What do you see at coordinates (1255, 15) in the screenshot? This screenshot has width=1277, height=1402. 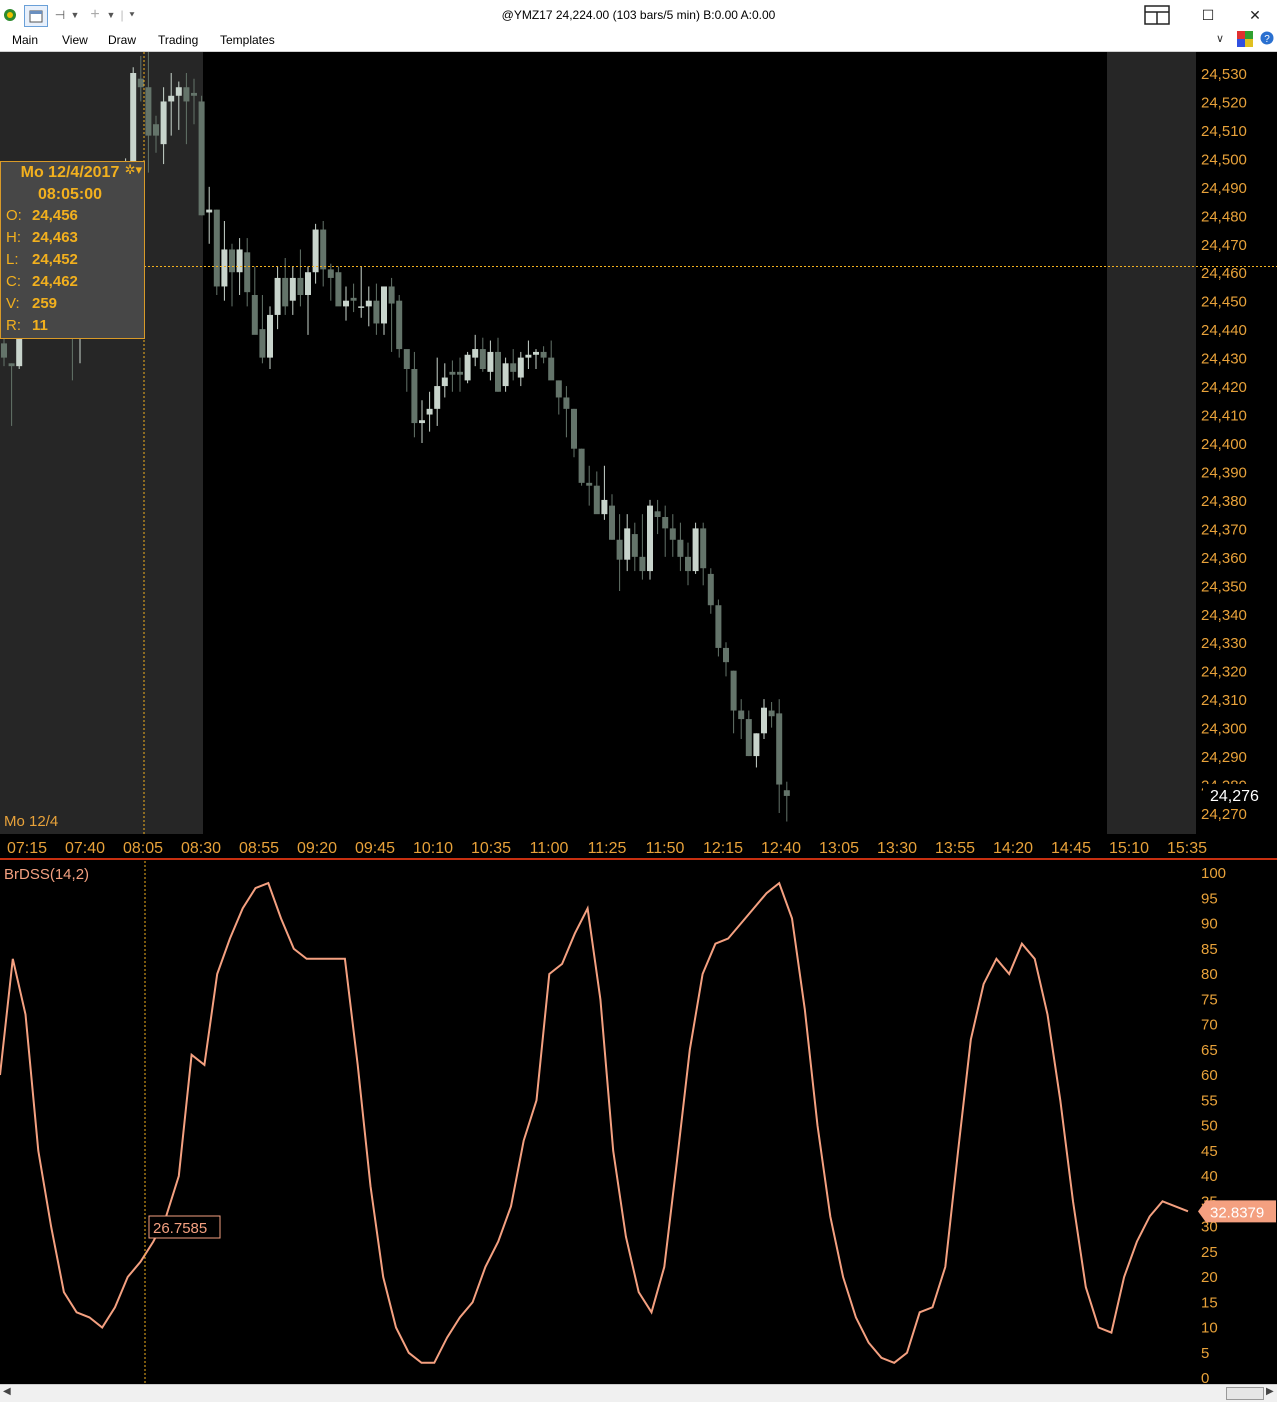 I see `close-button: ✕` at bounding box center [1255, 15].